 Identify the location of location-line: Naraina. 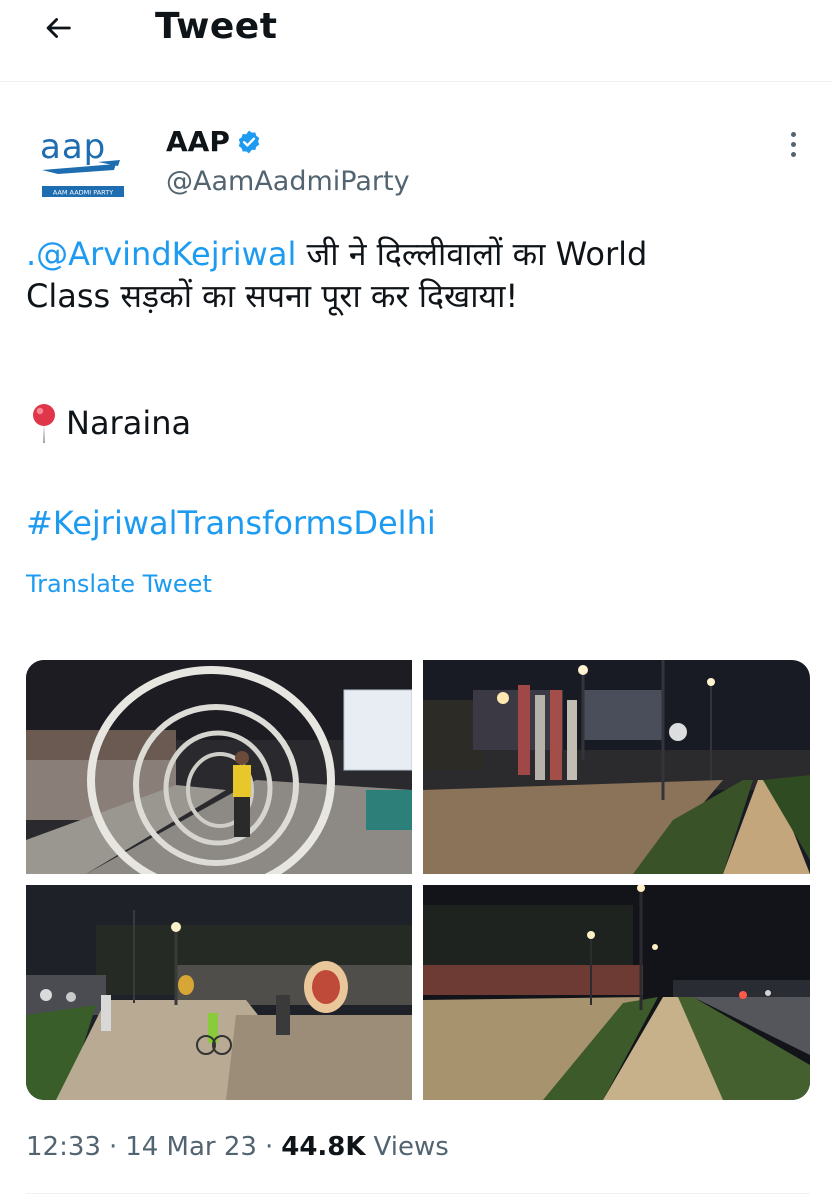
(110, 423).